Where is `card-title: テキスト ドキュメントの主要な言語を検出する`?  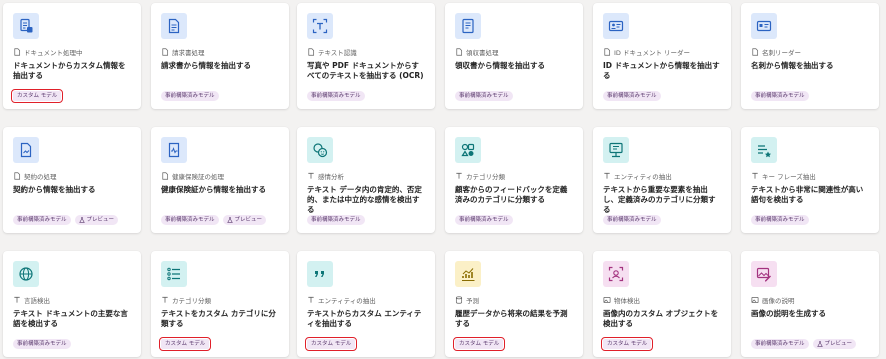 card-title: テキスト ドキュメントの主要な言語を検出する is located at coordinates (70, 318).